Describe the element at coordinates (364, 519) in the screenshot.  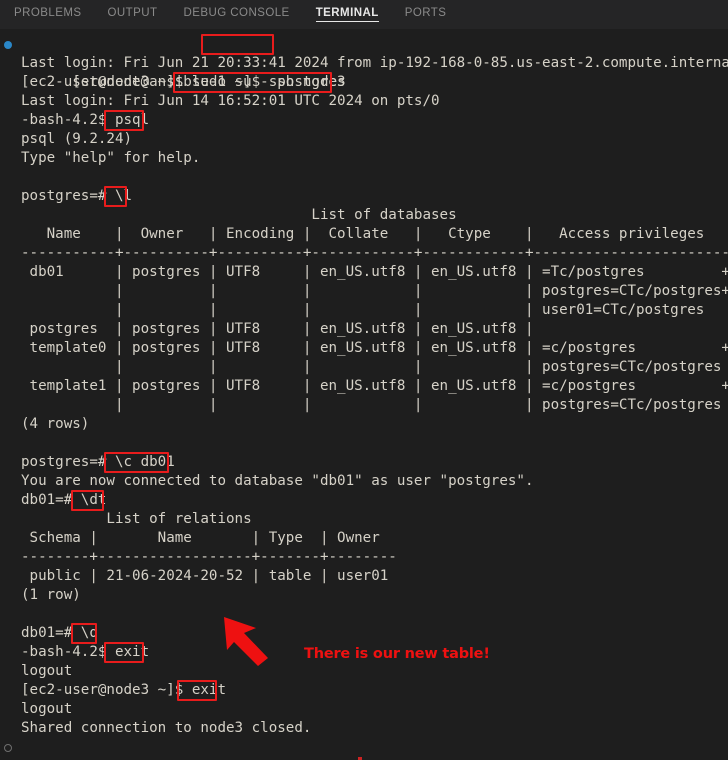
I see `terminal-line-table-title: List of relations` at that location.